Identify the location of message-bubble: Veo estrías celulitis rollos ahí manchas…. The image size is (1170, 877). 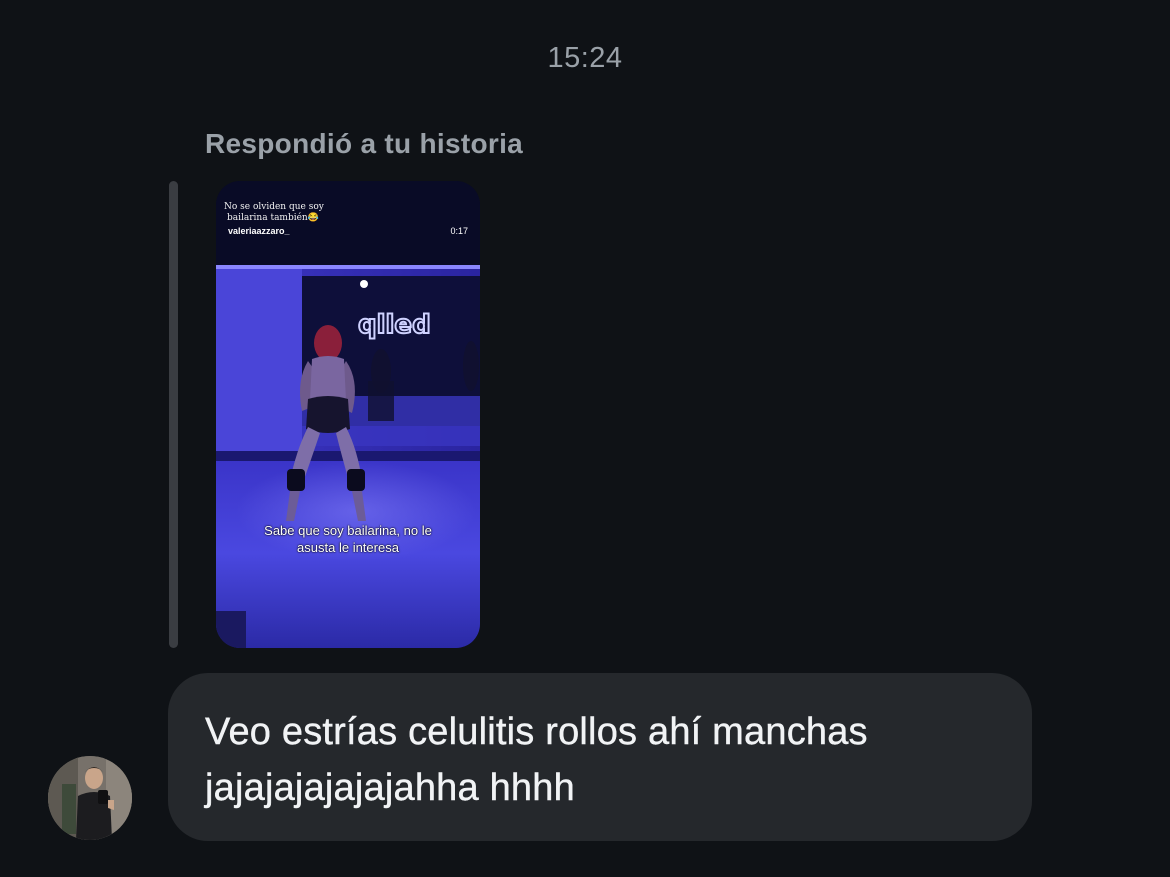
(600, 757).